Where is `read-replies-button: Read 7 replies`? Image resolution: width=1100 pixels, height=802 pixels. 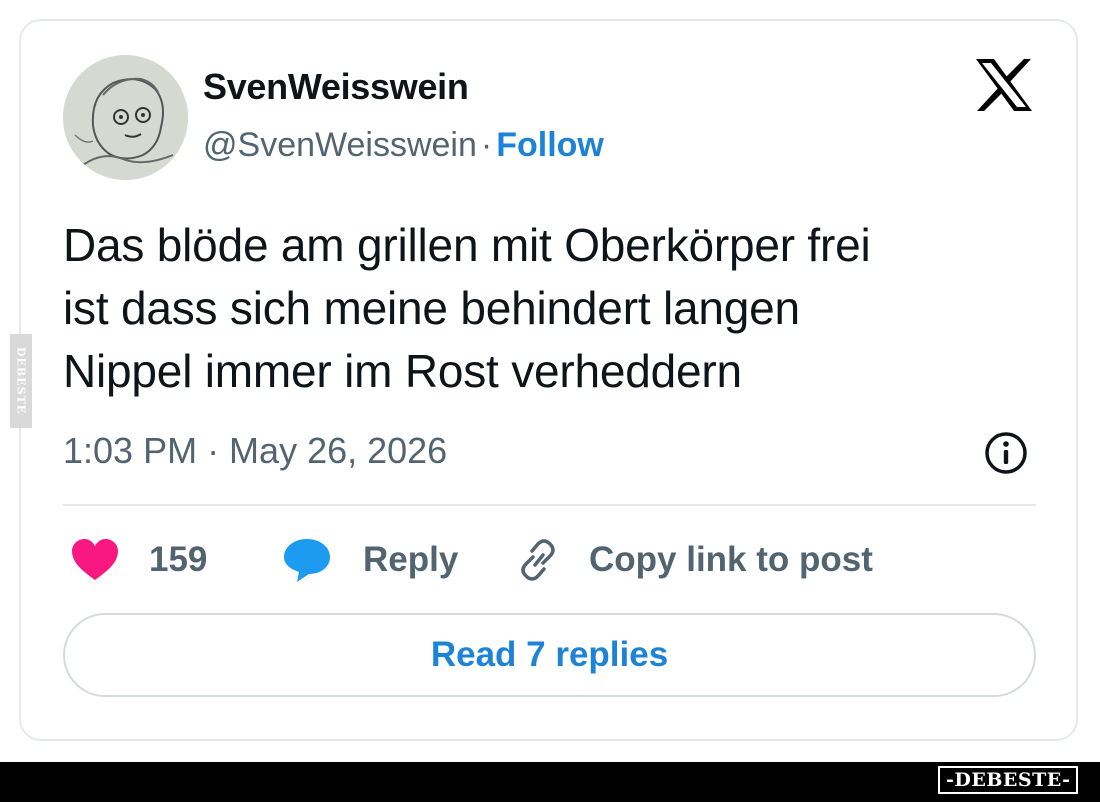
read-replies-button: Read 7 replies is located at coordinates (549, 655).